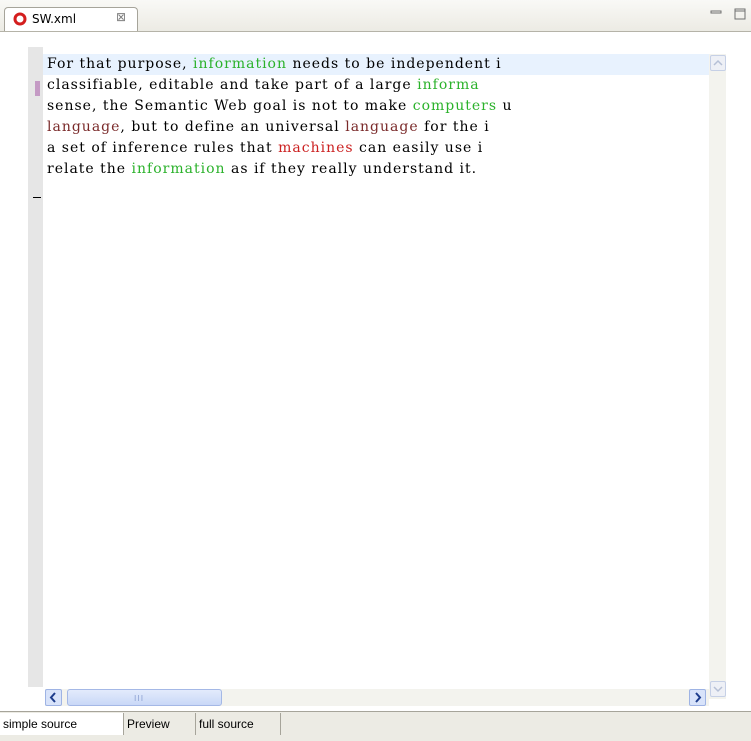  Describe the element at coordinates (394, 64) in the screenshot. I see `code-text: needs to be independent i` at that location.